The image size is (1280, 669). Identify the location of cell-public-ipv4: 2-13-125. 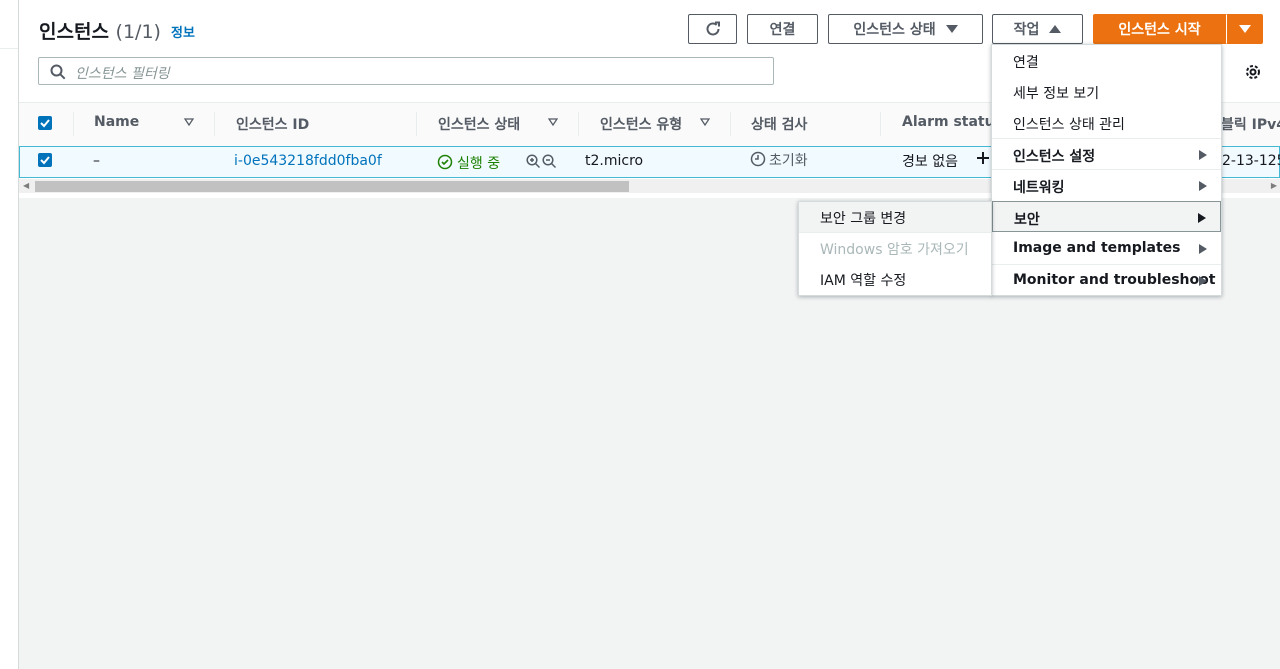
(1251, 161).